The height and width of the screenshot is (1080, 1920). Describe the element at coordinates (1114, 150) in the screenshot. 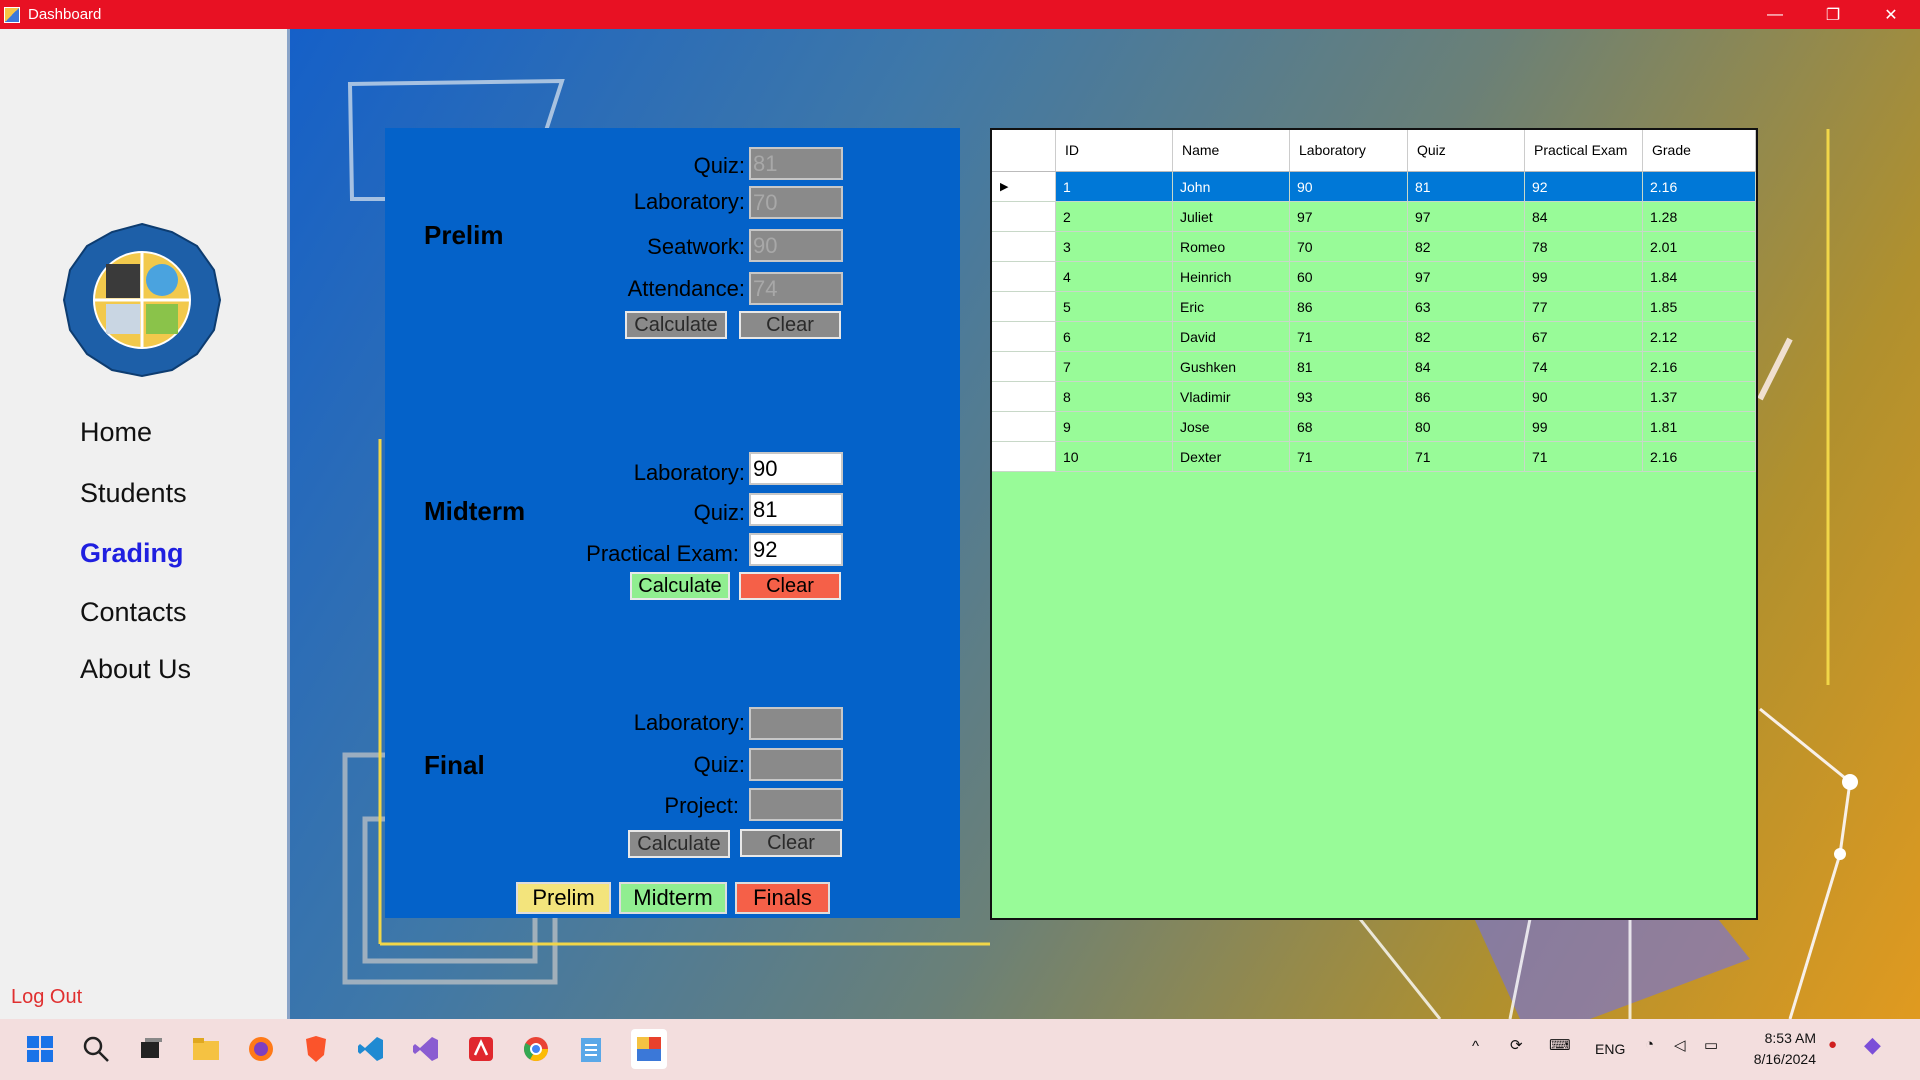

I see `column-header-id: ID` at that location.